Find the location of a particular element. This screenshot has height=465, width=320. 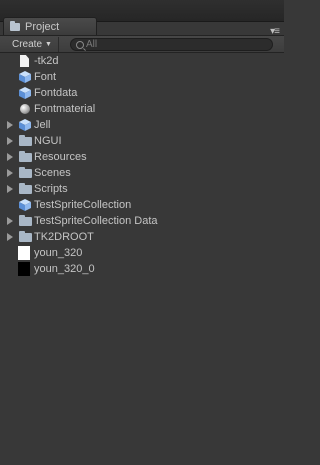

search-icon is located at coordinates (80, 44).